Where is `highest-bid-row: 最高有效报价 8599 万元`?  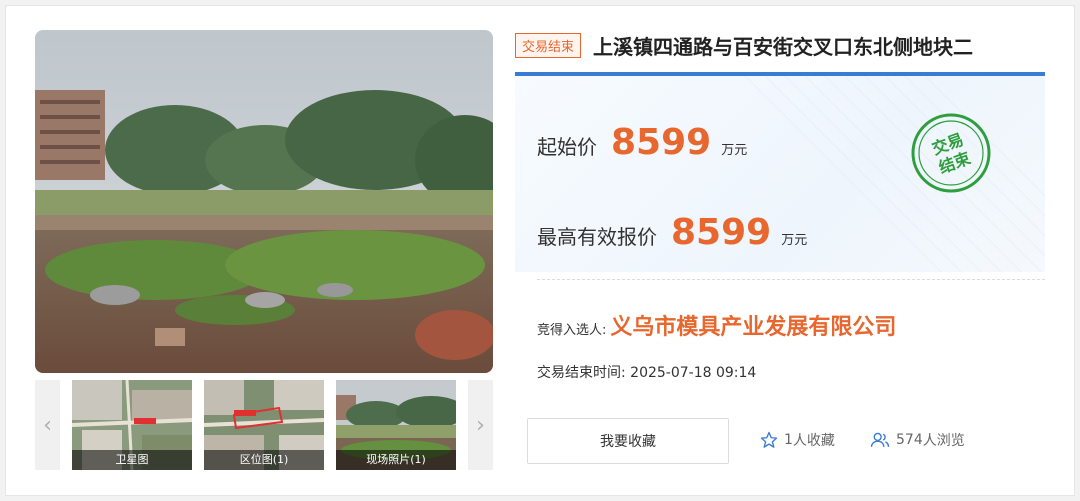 highest-bid-row: 最高有效报价 8599 万元 is located at coordinates (672, 232).